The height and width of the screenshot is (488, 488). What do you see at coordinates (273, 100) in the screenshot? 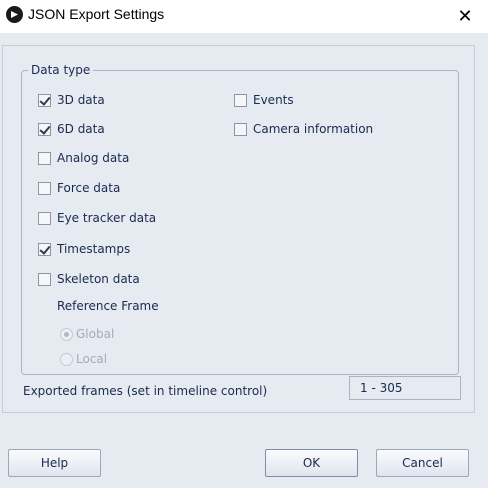
I see `checkbox-label: Events` at bounding box center [273, 100].